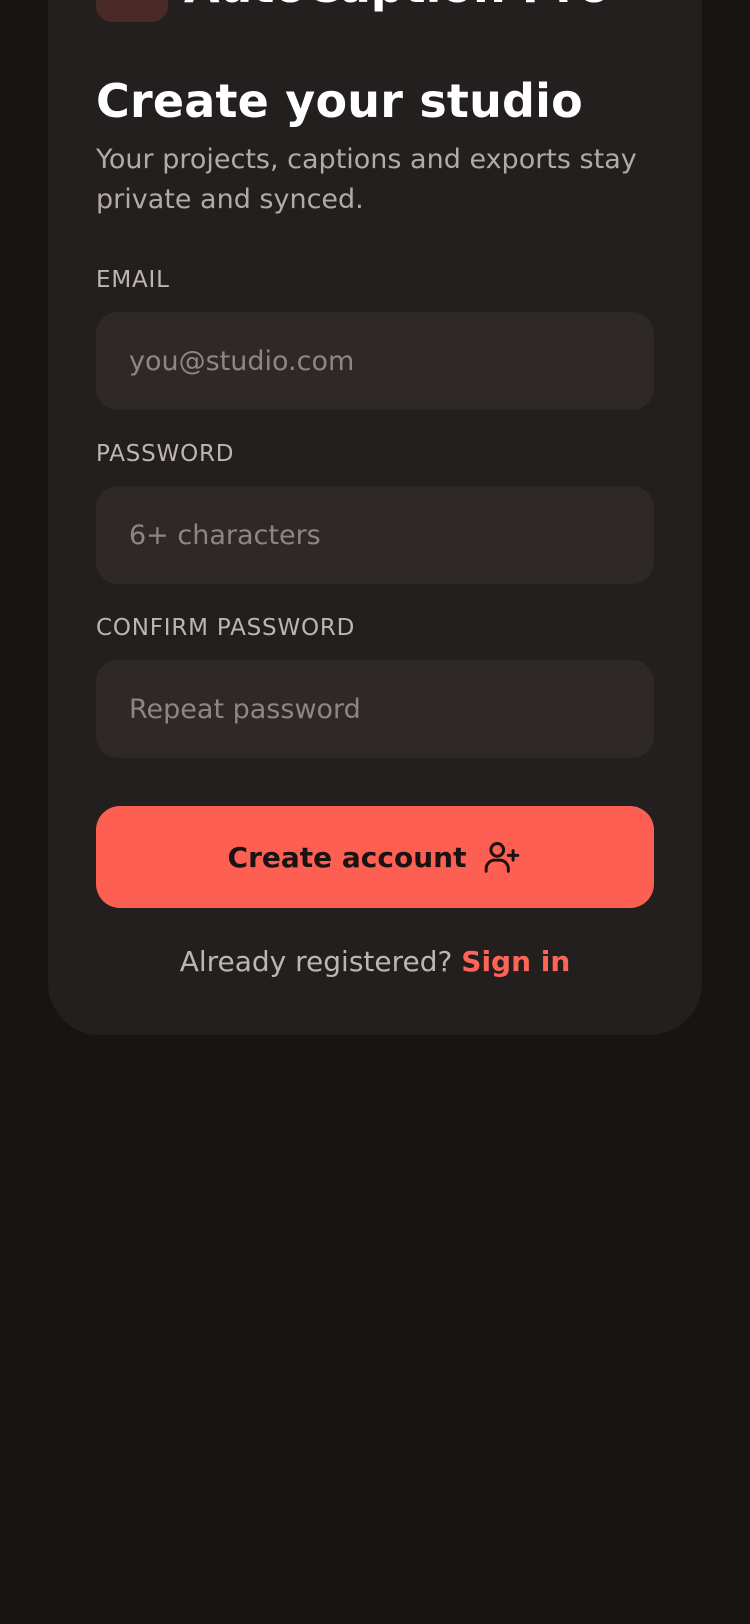 The image size is (750, 1624). Describe the element at coordinates (502, 857) in the screenshot. I see `user-plus-icon` at that location.